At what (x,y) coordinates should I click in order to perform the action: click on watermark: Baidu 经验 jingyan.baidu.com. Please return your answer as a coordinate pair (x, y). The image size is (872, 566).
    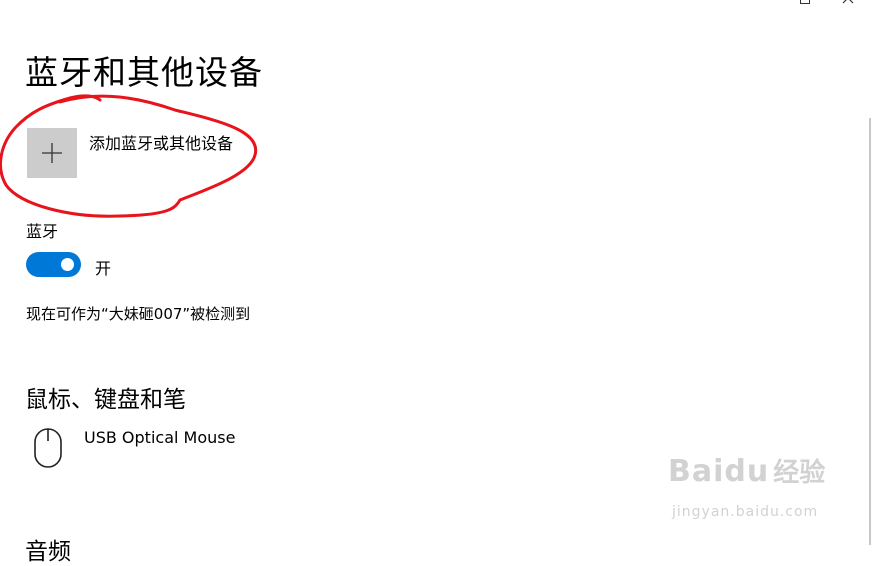
    Looking at the image, I should click on (747, 486).